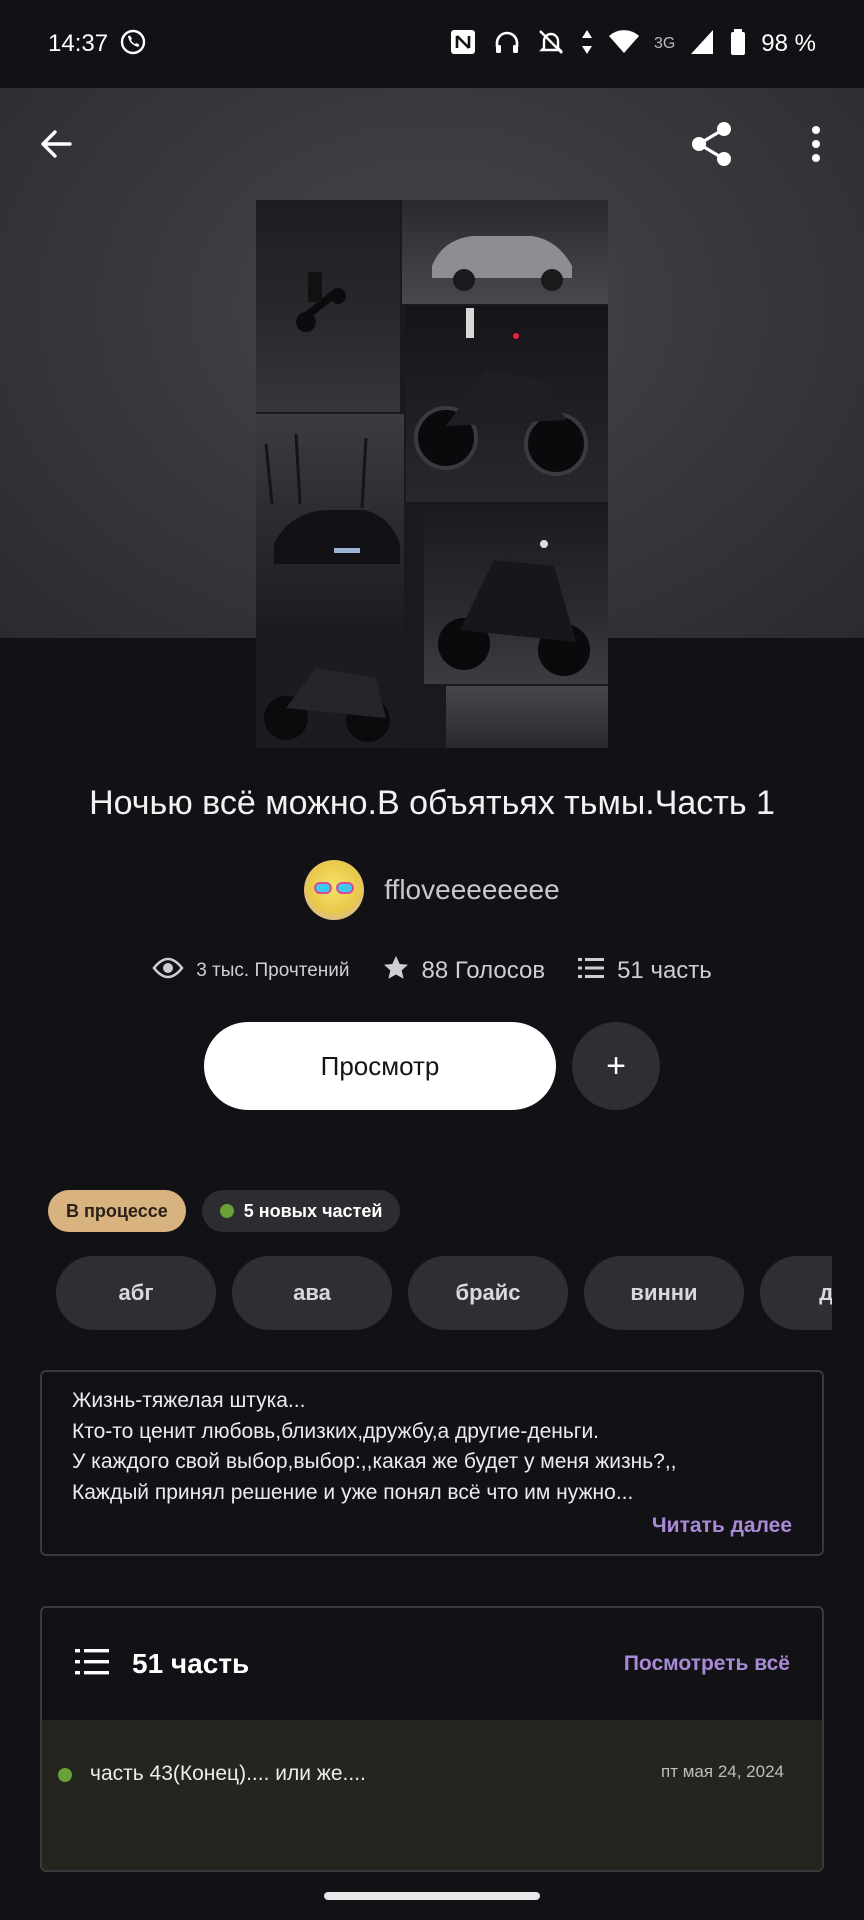 The image size is (864, 1920). I want to click on author-row: ffloveeeeeeee, so click(432, 890).